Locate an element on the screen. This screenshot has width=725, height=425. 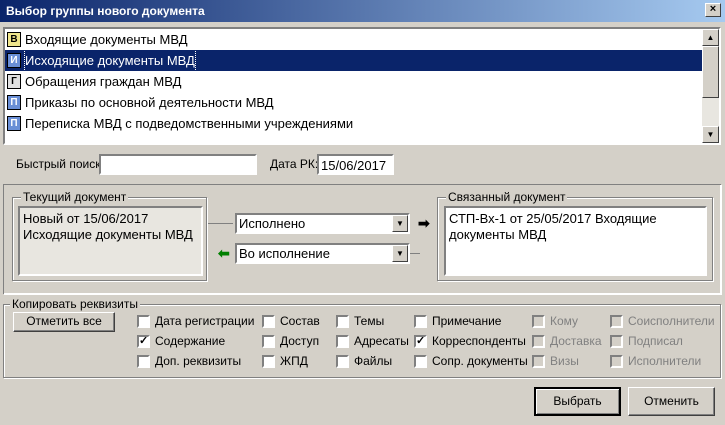
list-item: П Приказы по основной деятельности МВД is located at coordinates (353, 102).